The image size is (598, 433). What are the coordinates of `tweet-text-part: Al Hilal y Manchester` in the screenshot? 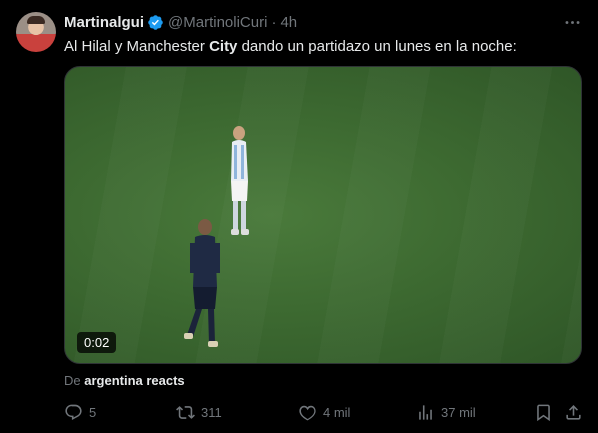 It's located at (137, 46).